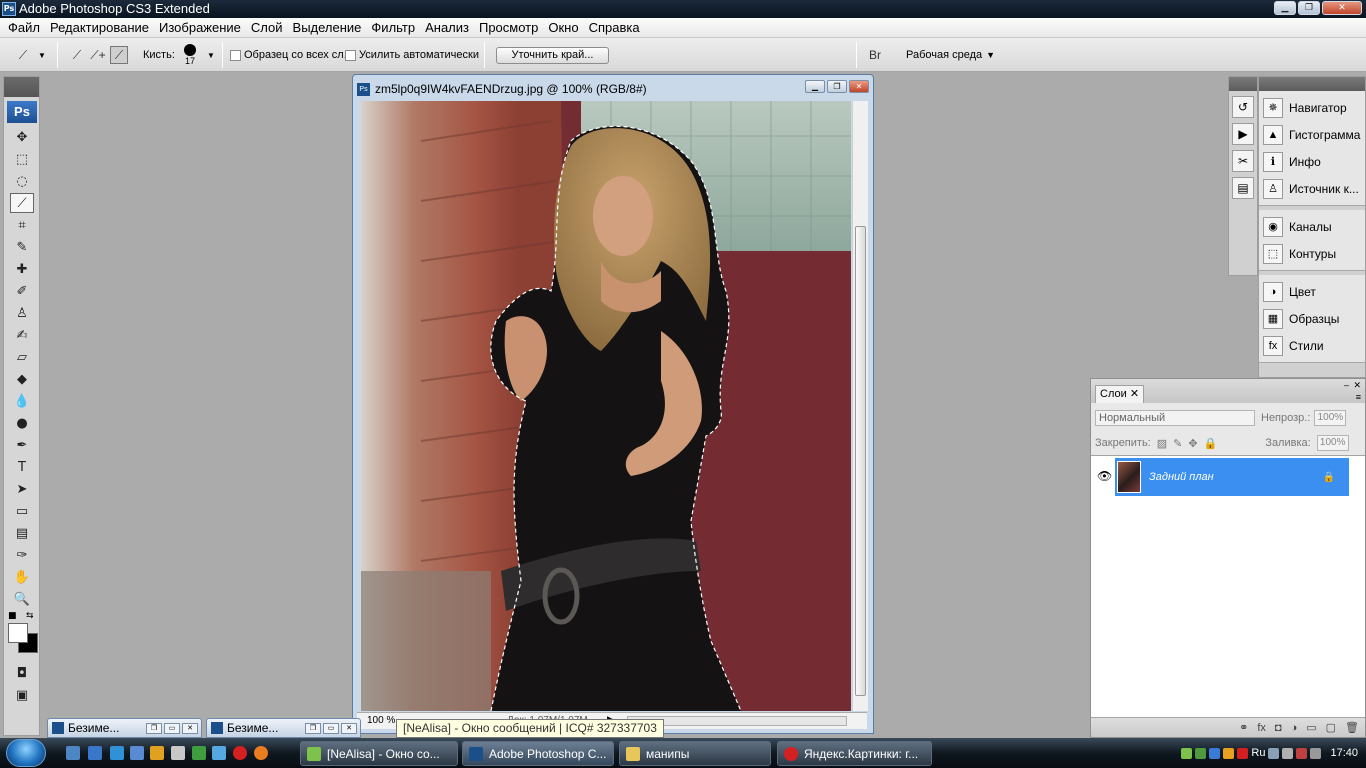 Image resolution: width=1366 pixels, height=768 pixels. I want to click on default-colors-icon: ■, so click(12, 616).